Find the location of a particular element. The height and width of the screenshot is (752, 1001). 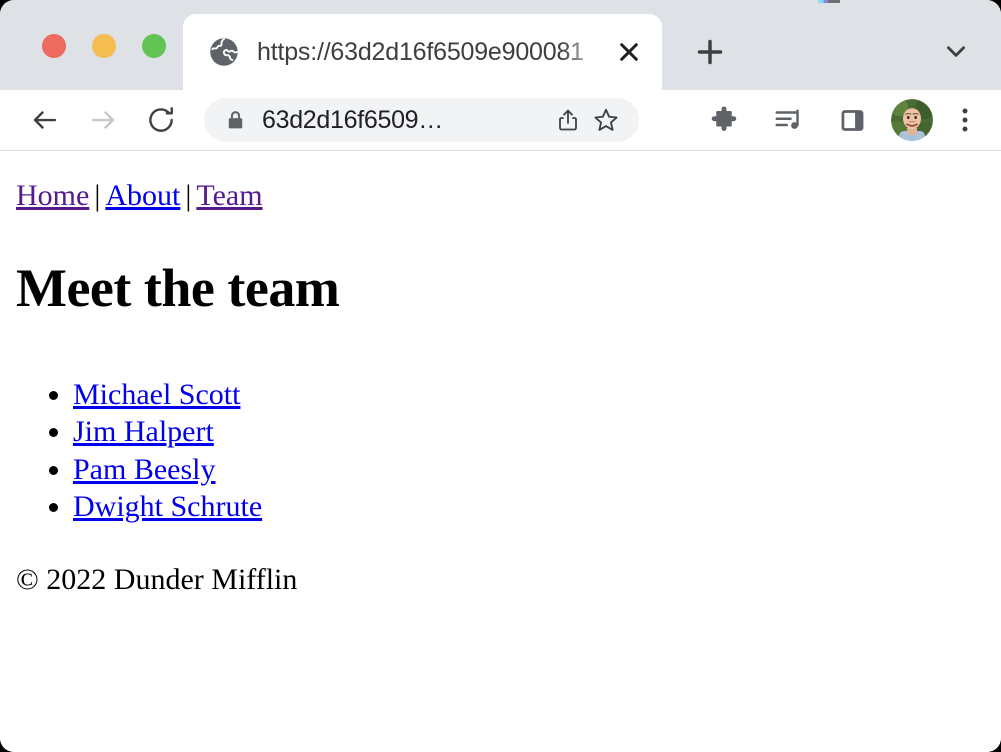

star-icon is located at coordinates (606, 120).